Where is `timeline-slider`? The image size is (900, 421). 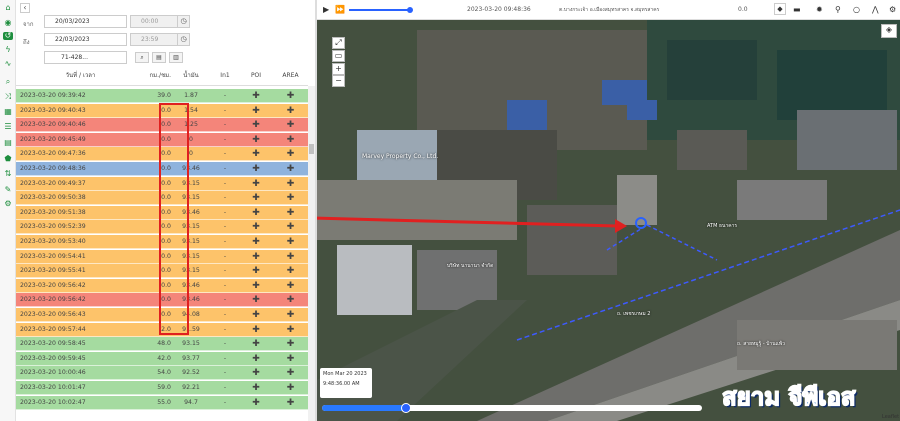 timeline-slider is located at coordinates (512, 408).